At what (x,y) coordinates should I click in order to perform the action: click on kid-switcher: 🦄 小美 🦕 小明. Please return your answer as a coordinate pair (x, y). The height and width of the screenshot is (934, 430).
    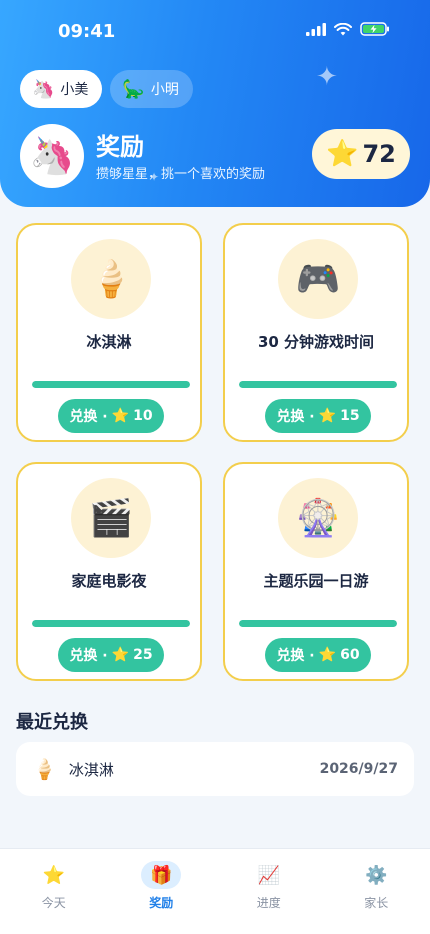
    Looking at the image, I should click on (106, 89).